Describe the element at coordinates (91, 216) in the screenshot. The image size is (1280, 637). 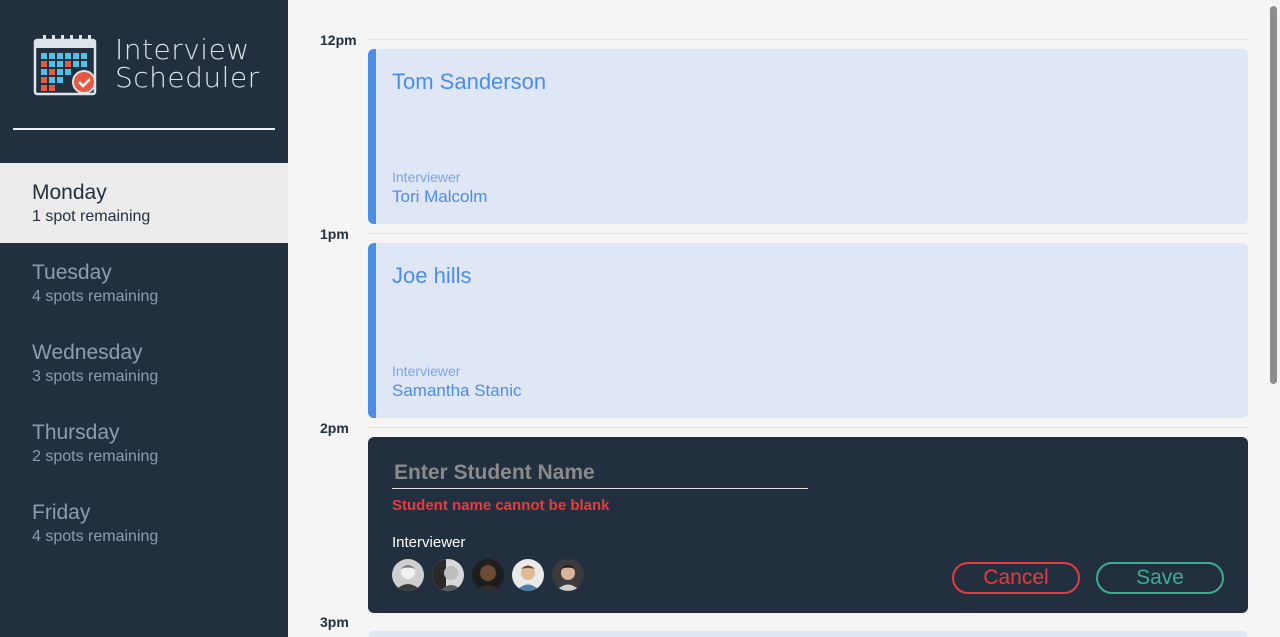
I see `day-spots: 1 spot remaining` at that location.